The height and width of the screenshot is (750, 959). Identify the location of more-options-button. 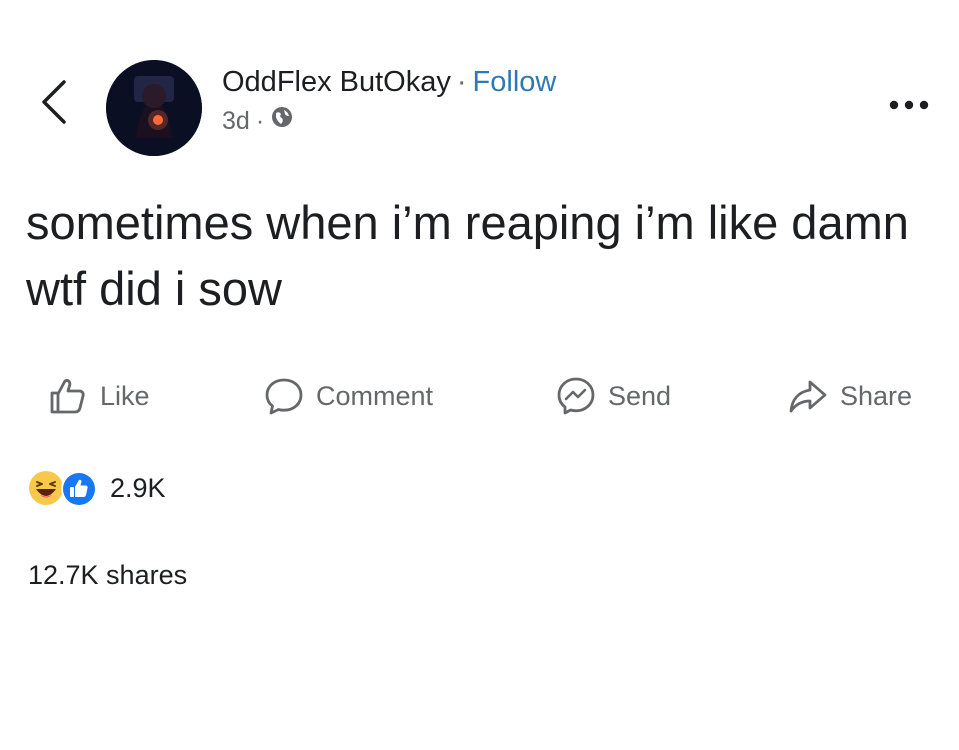
(909, 106).